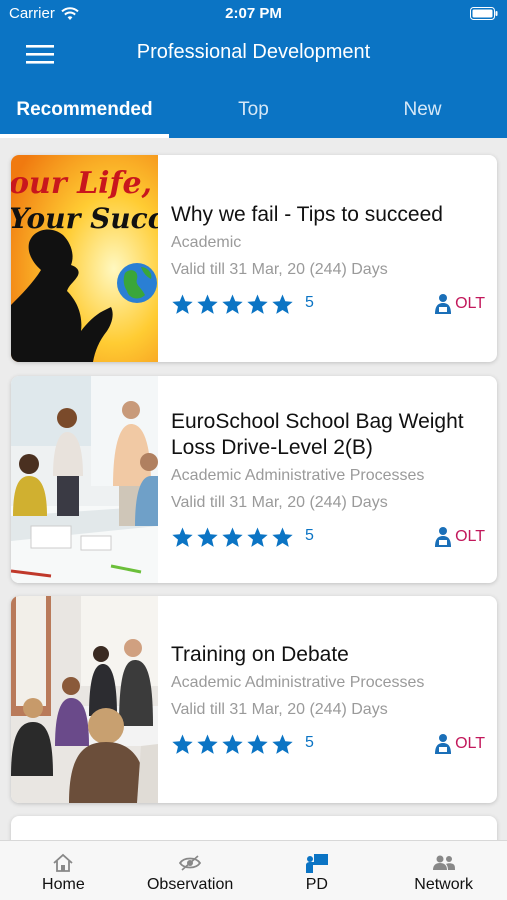 The width and height of the screenshot is (507, 900). What do you see at coordinates (190, 884) in the screenshot?
I see `nav-observation-label: Observation` at bounding box center [190, 884].